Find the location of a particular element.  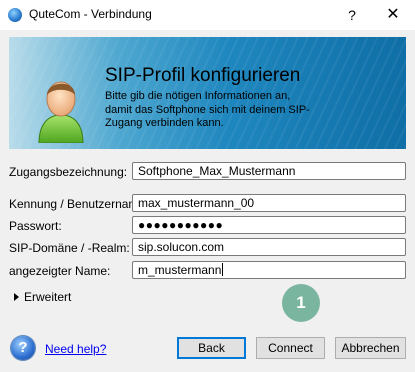

display-name-value: m_mustermann is located at coordinates (180, 270).